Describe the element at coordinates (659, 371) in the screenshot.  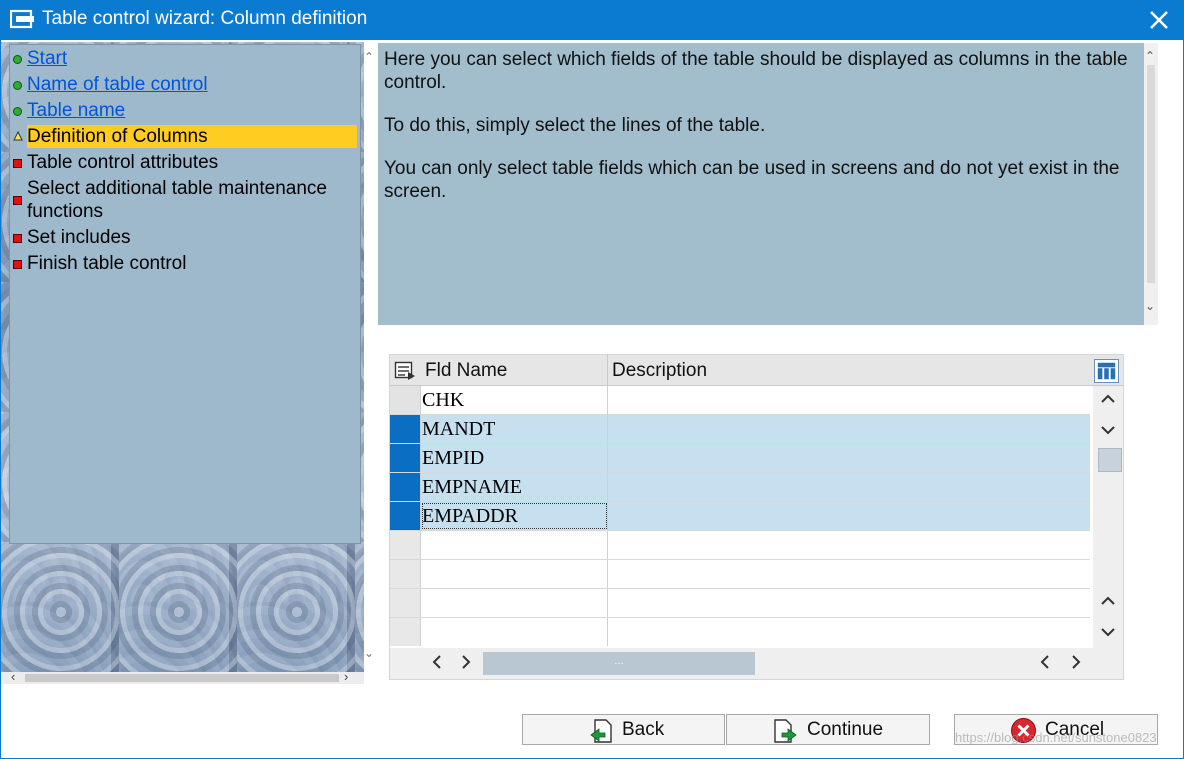
I see `column-header-description: Description` at that location.